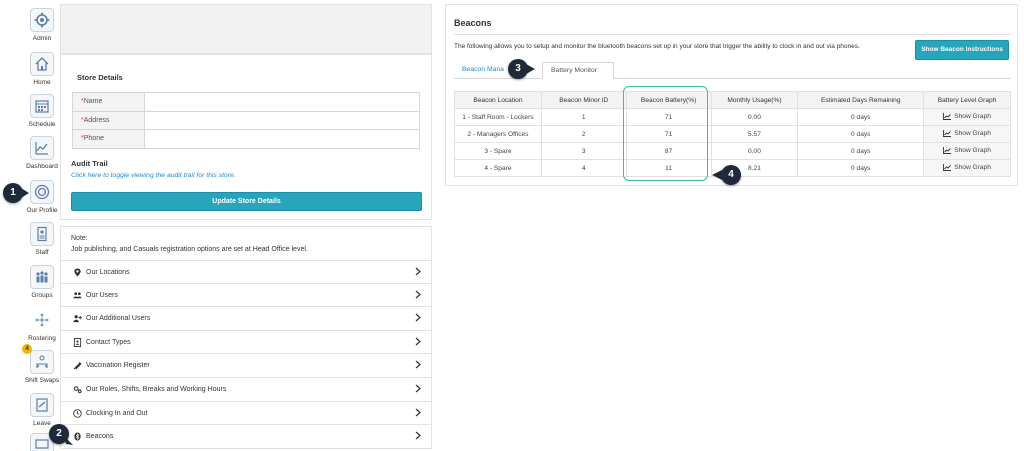  What do you see at coordinates (282, 139) in the screenshot?
I see `phone-field` at bounding box center [282, 139].